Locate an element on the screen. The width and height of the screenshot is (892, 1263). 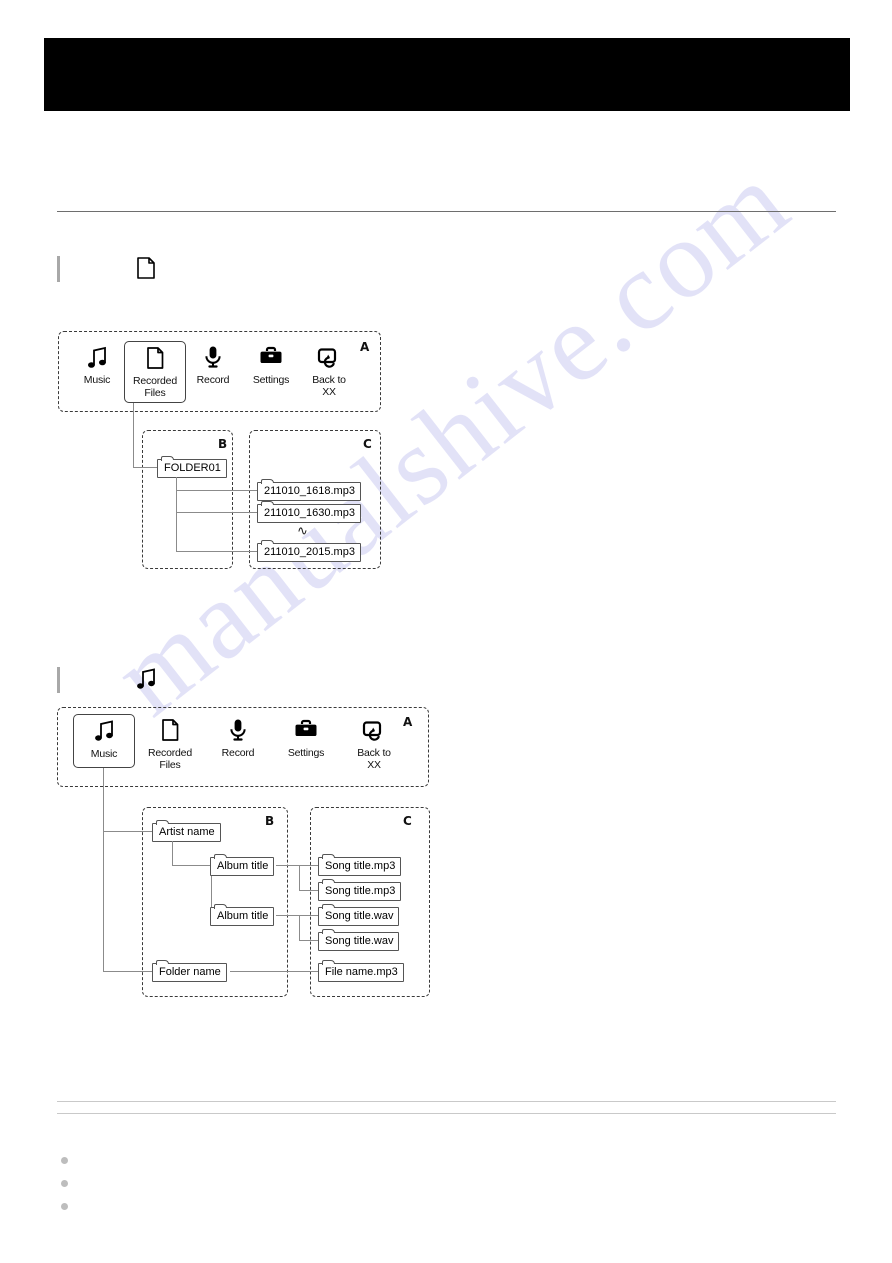
menu-tile-music: Music is located at coordinates (104, 741).